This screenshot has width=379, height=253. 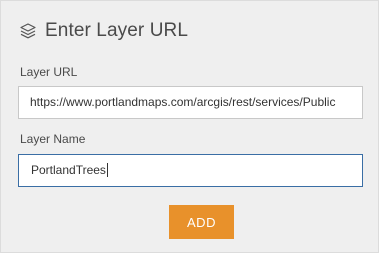 What do you see at coordinates (107, 170) in the screenshot?
I see `text-caret` at bounding box center [107, 170].